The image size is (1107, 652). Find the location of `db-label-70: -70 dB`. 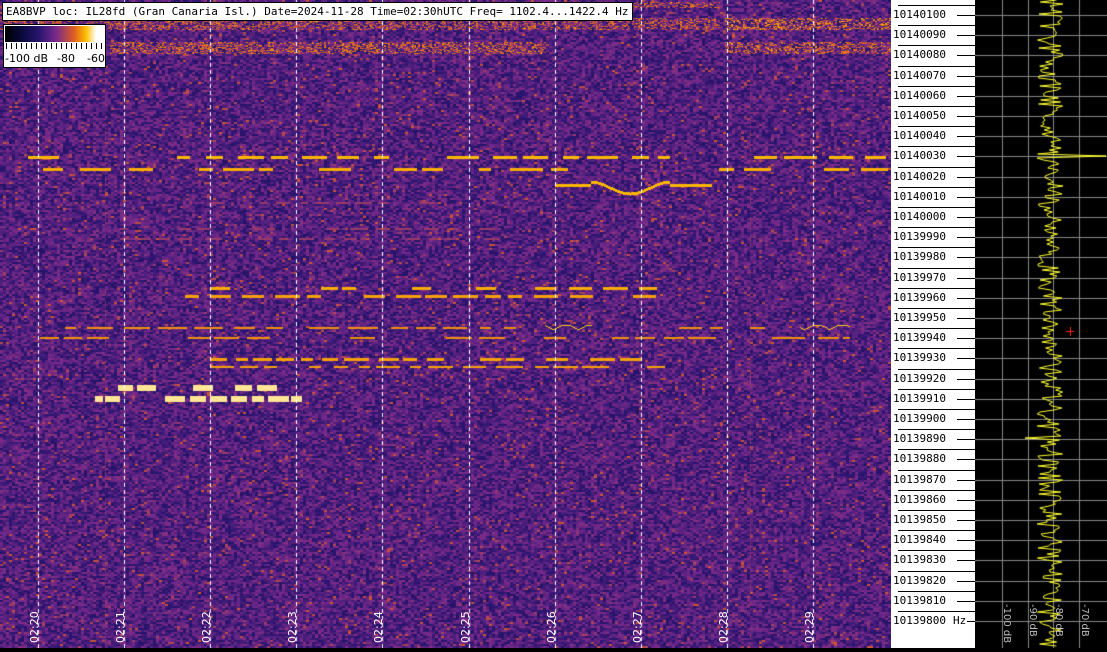

db-label-70: -70 dB is located at coordinates (1084, 620).